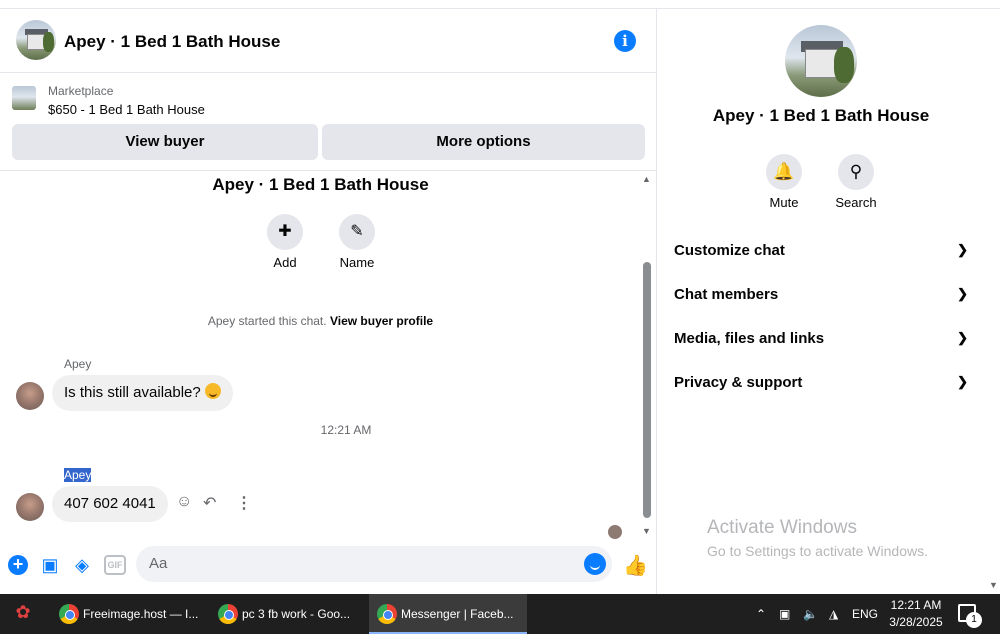 The image size is (1000, 634). What do you see at coordinates (244, 503) in the screenshot?
I see `more-actions-icon: ⋮` at bounding box center [244, 503].